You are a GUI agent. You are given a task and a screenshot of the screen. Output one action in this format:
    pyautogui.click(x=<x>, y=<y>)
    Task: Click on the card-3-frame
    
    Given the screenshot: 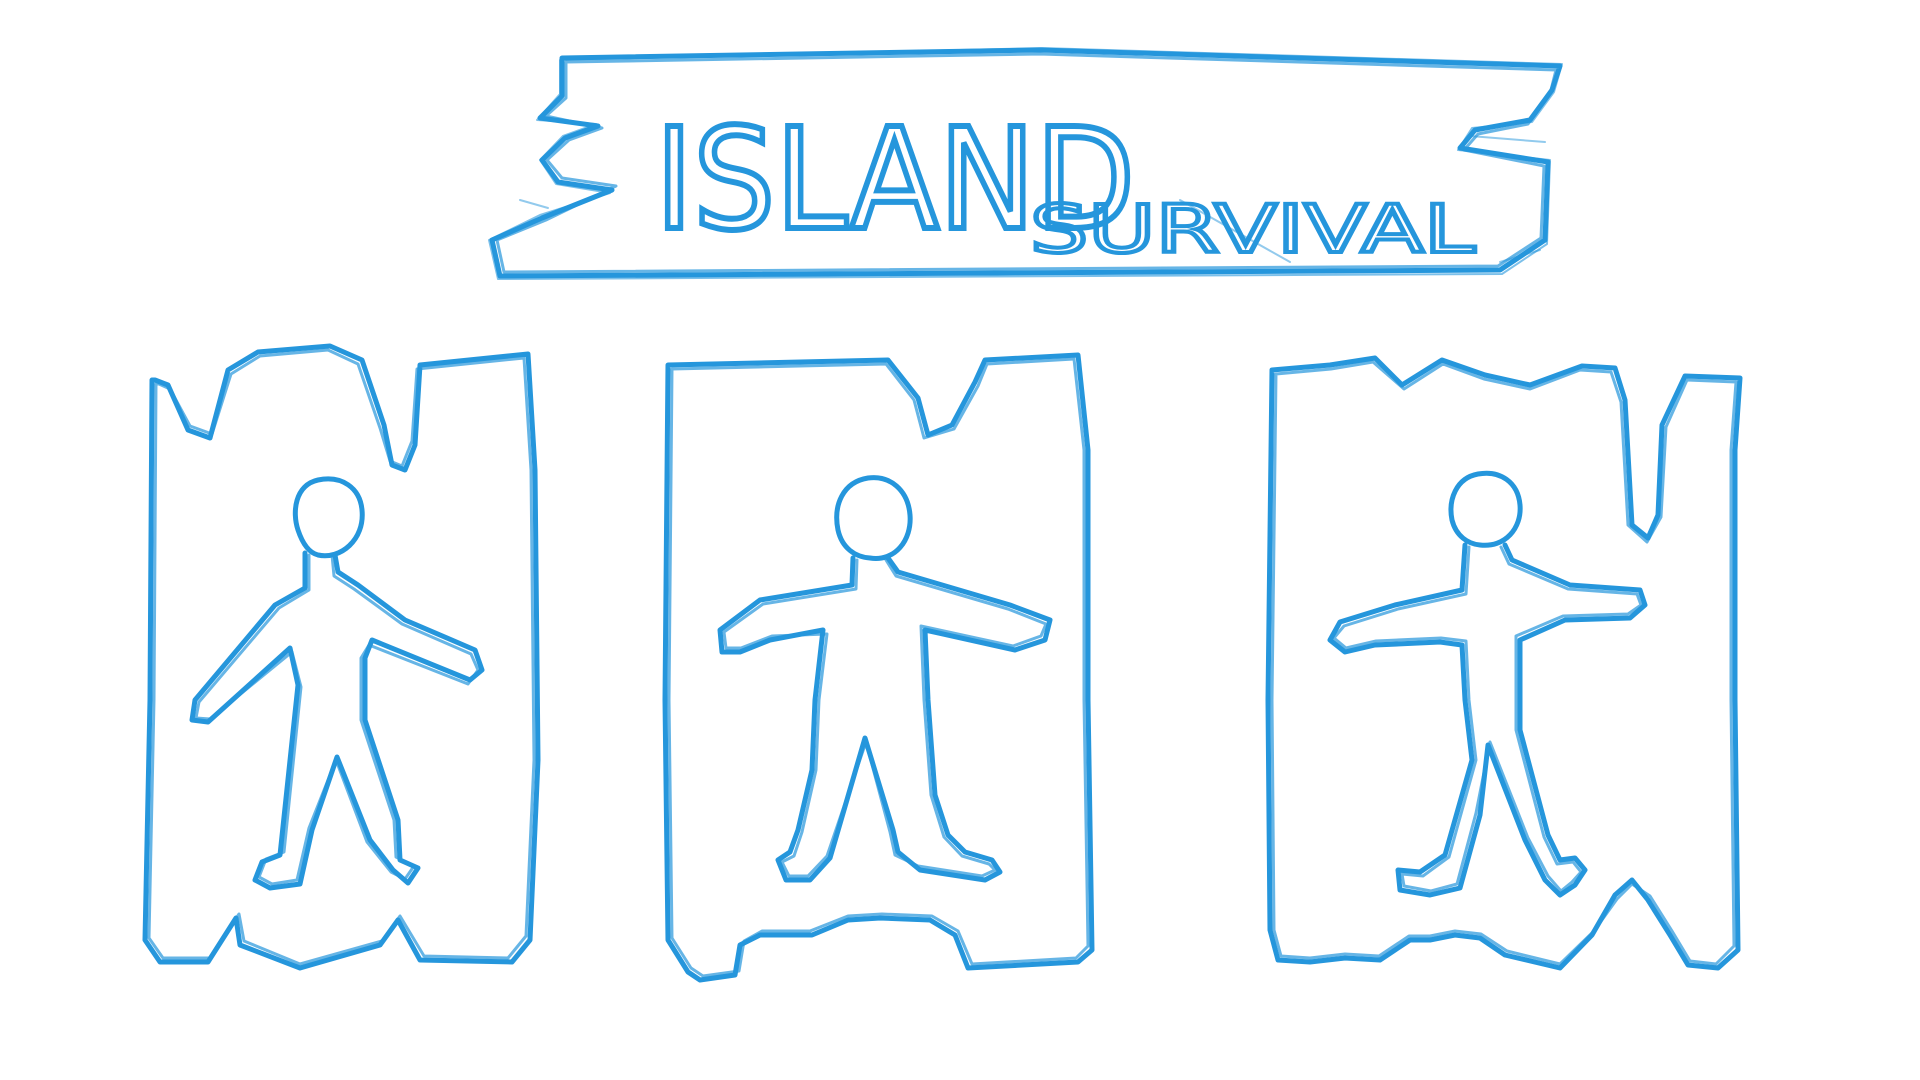 What is the action you would take?
    pyautogui.click(x=1504, y=663)
    